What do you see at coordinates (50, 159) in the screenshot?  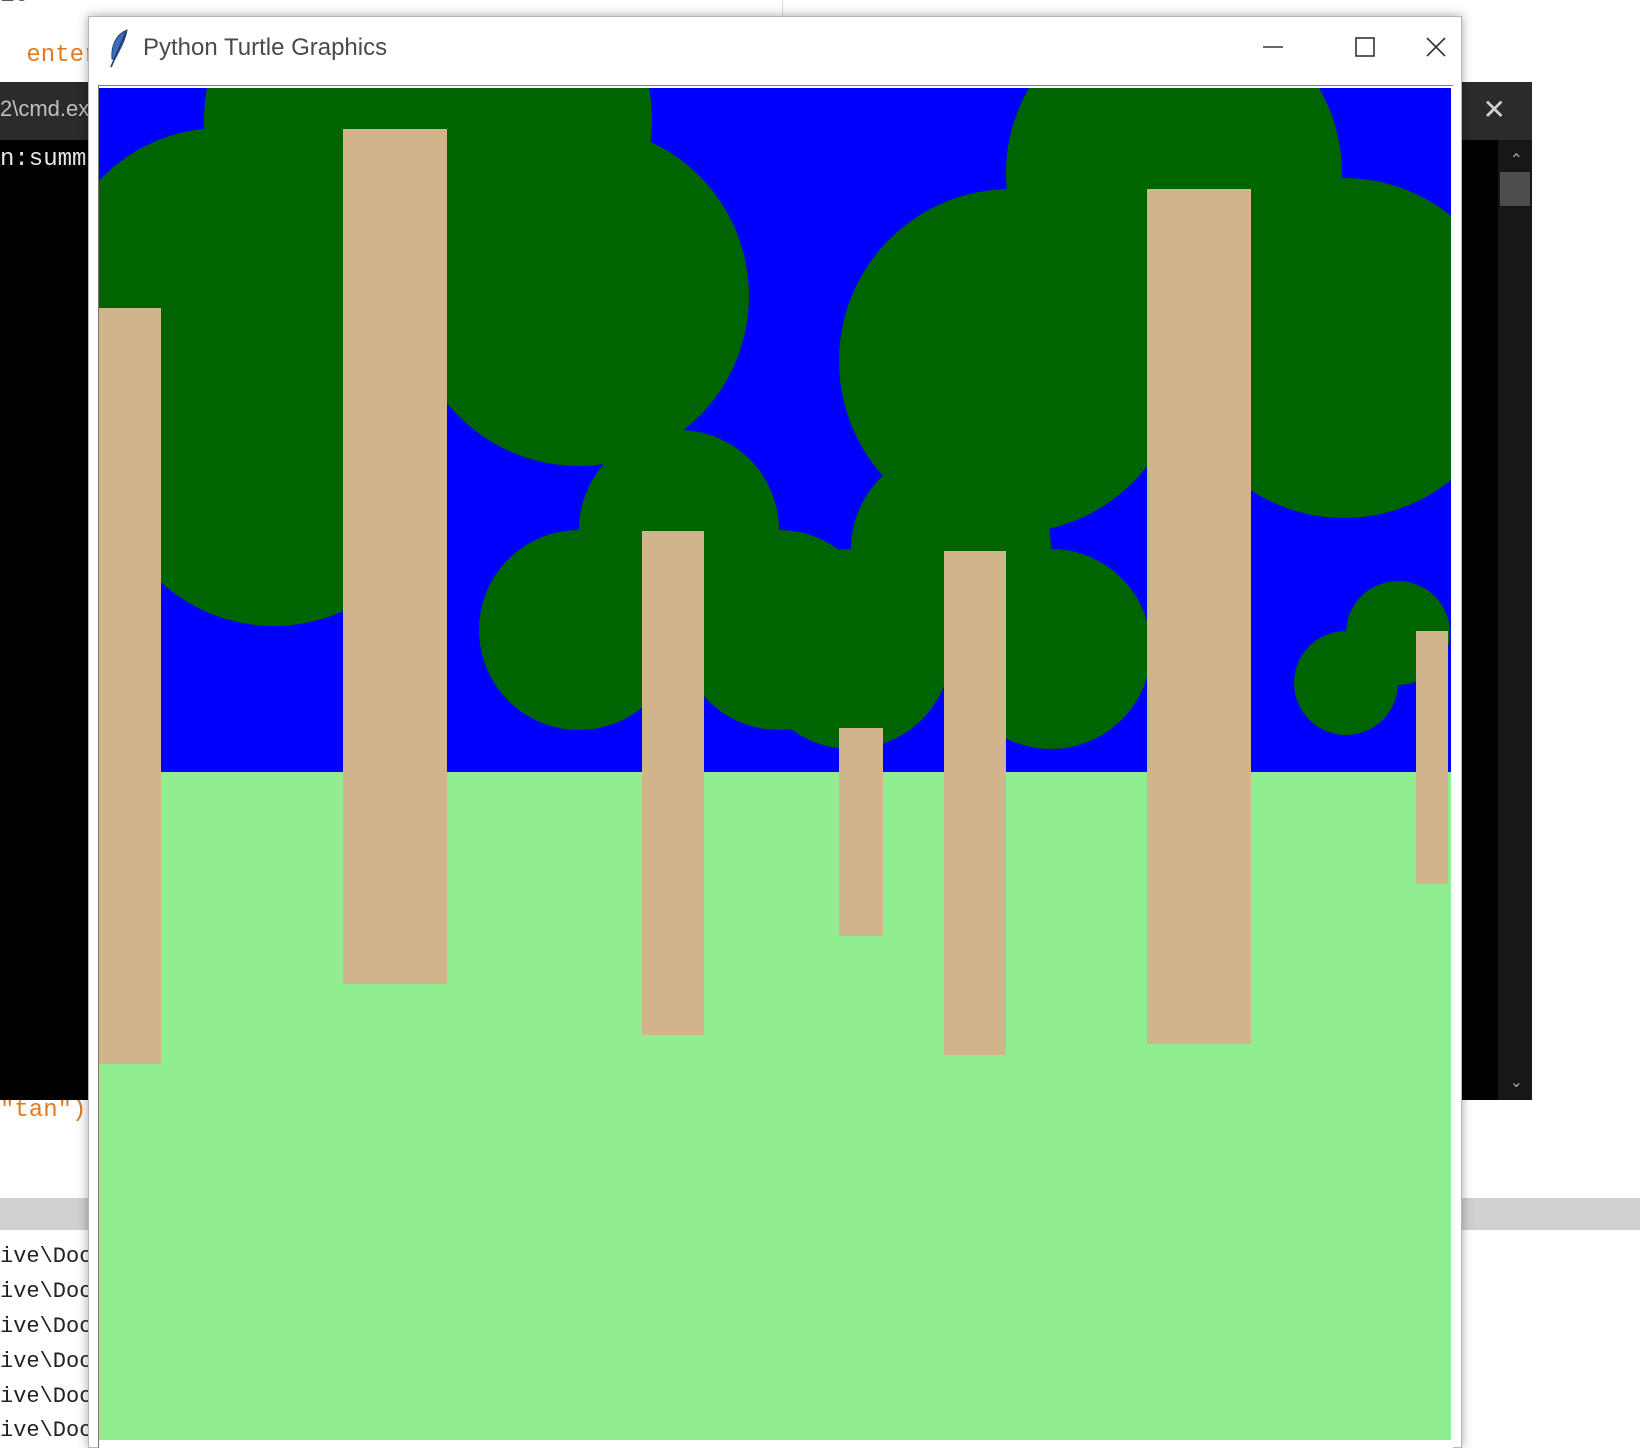 I see `cmd-output-line: n:summe` at bounding box center [50, 159].